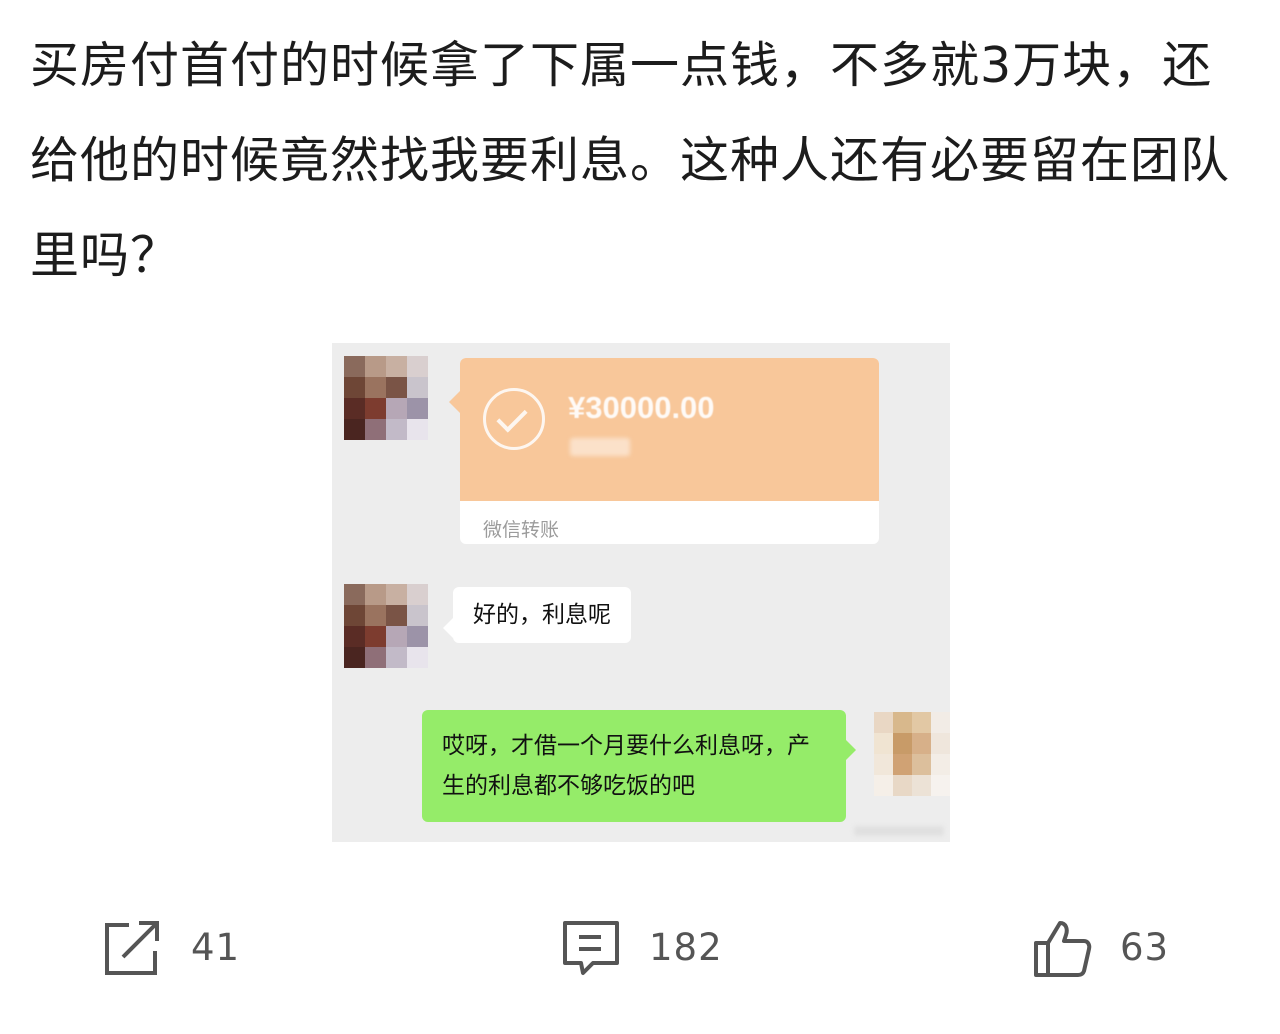 Image resolution: width=1280 pixels, height=1034 pixels. I want to click on comment-count: 182, so click(686, 947).